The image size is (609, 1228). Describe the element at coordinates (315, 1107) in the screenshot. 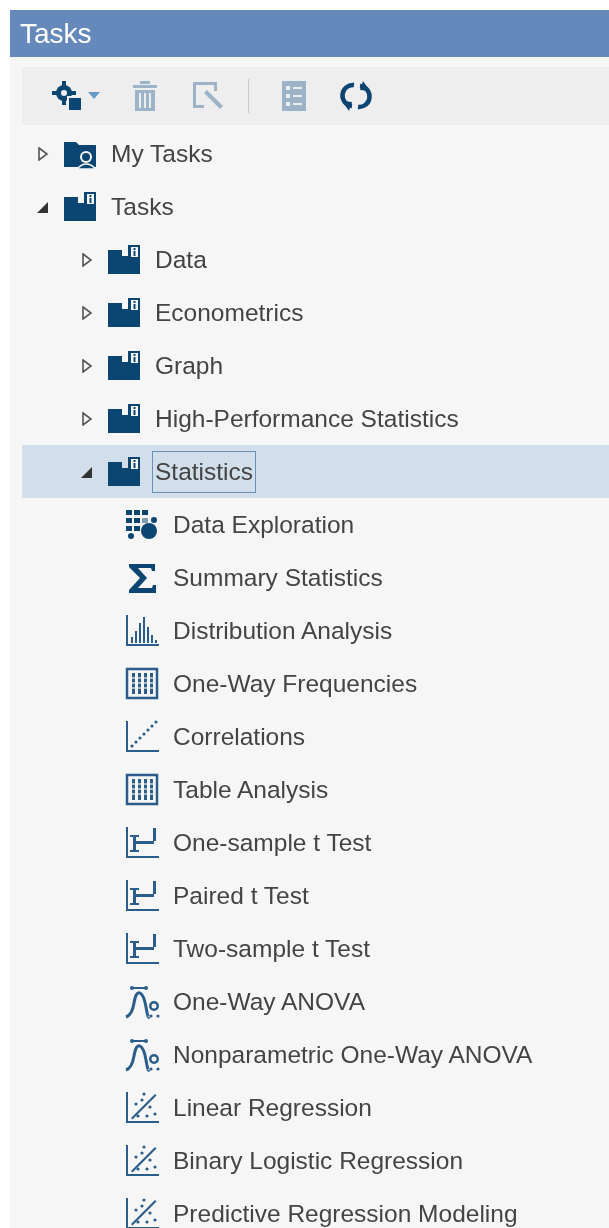

I see `tree-item: Linear Regression` at that location.